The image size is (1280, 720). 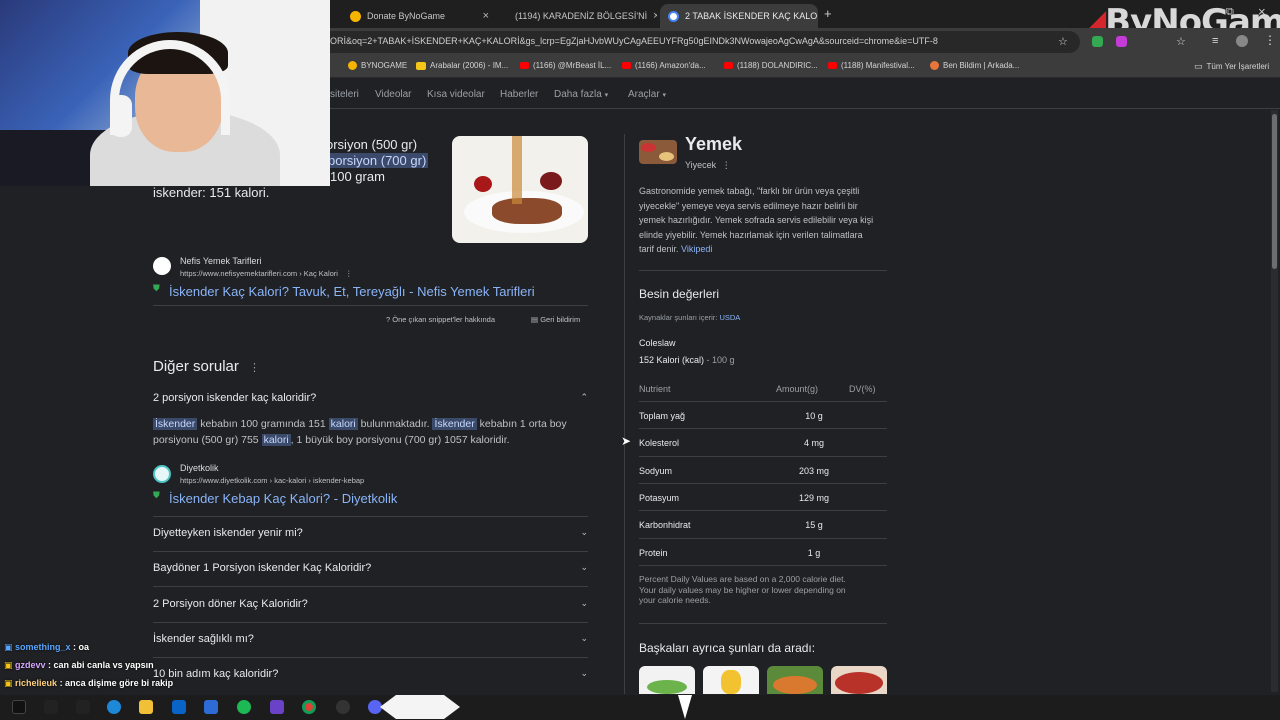 What do you see at coordinates (375, 707) in the screenshot?
I see `discord-icon` at bounding box center [375, 707].